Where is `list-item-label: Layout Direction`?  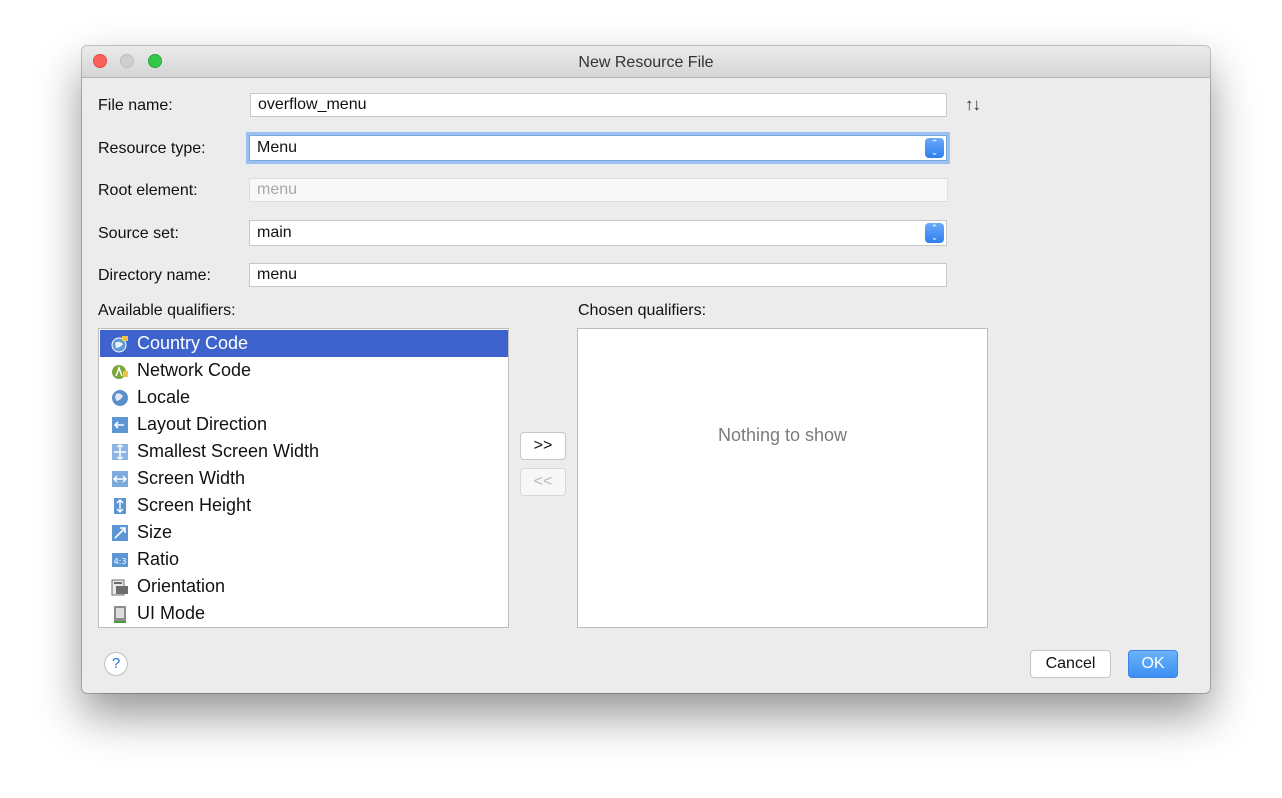 list-item-label: Layout Direction is located at coordinates (202, 424).